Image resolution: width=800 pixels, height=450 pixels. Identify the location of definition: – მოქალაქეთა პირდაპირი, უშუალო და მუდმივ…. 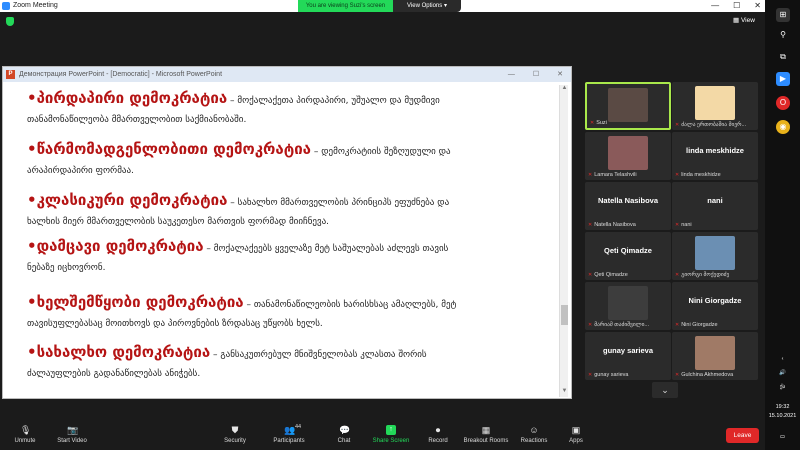
(333, 101).